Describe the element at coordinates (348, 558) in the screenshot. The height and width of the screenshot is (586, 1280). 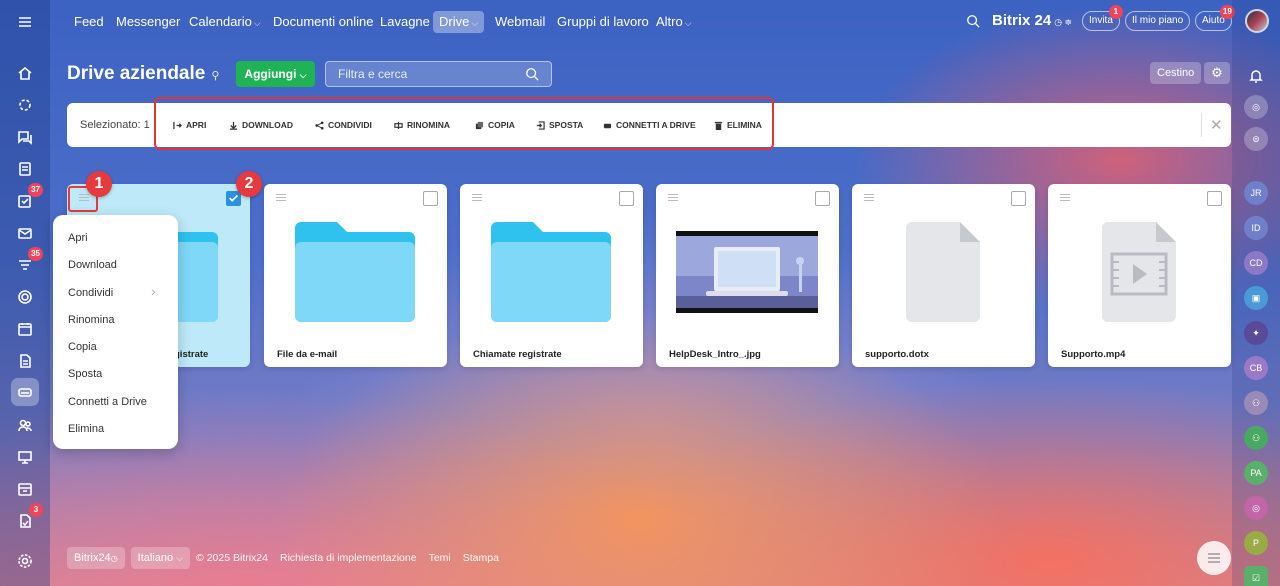
I see `footer-link-implementation: Richiesta di implementazione` at that location.